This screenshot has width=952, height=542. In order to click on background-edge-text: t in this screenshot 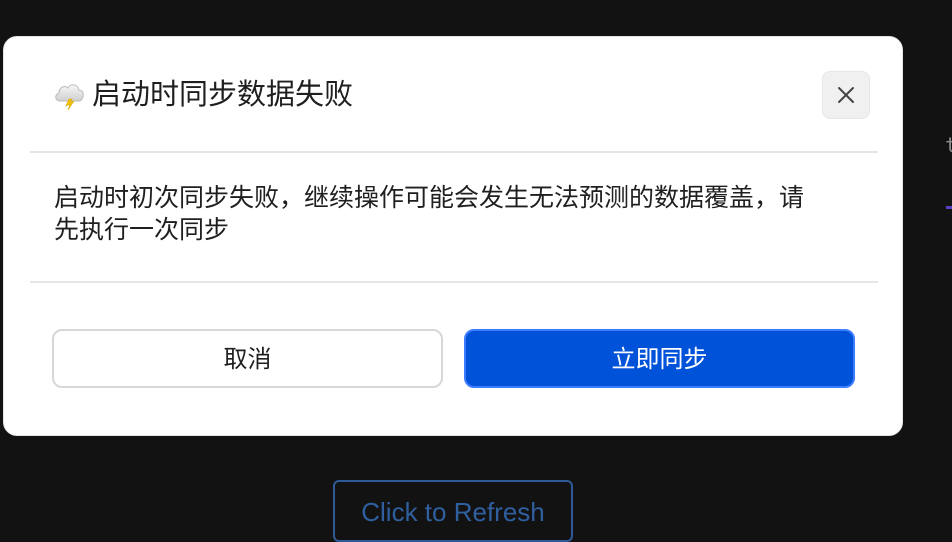, I will do `click(948, 145)`.